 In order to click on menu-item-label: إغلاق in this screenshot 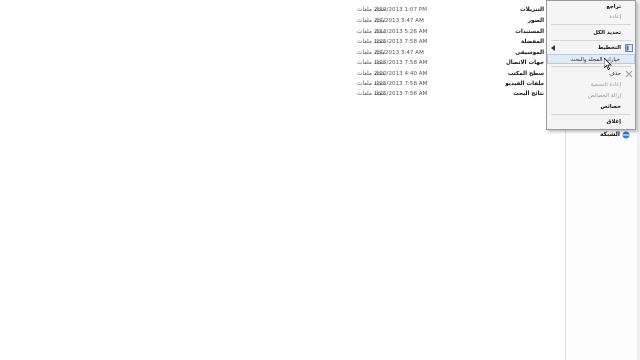, I will do `click(613, 122)`.